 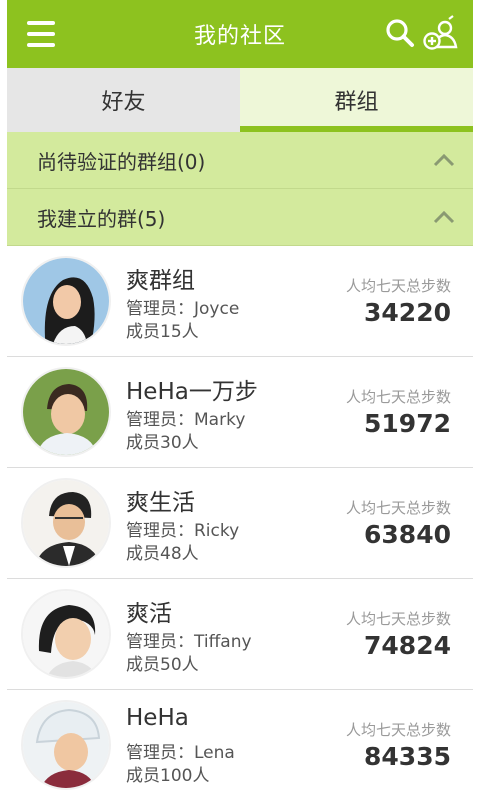 I want to click on group-members: 成员30人, so click(x=162, y=443).